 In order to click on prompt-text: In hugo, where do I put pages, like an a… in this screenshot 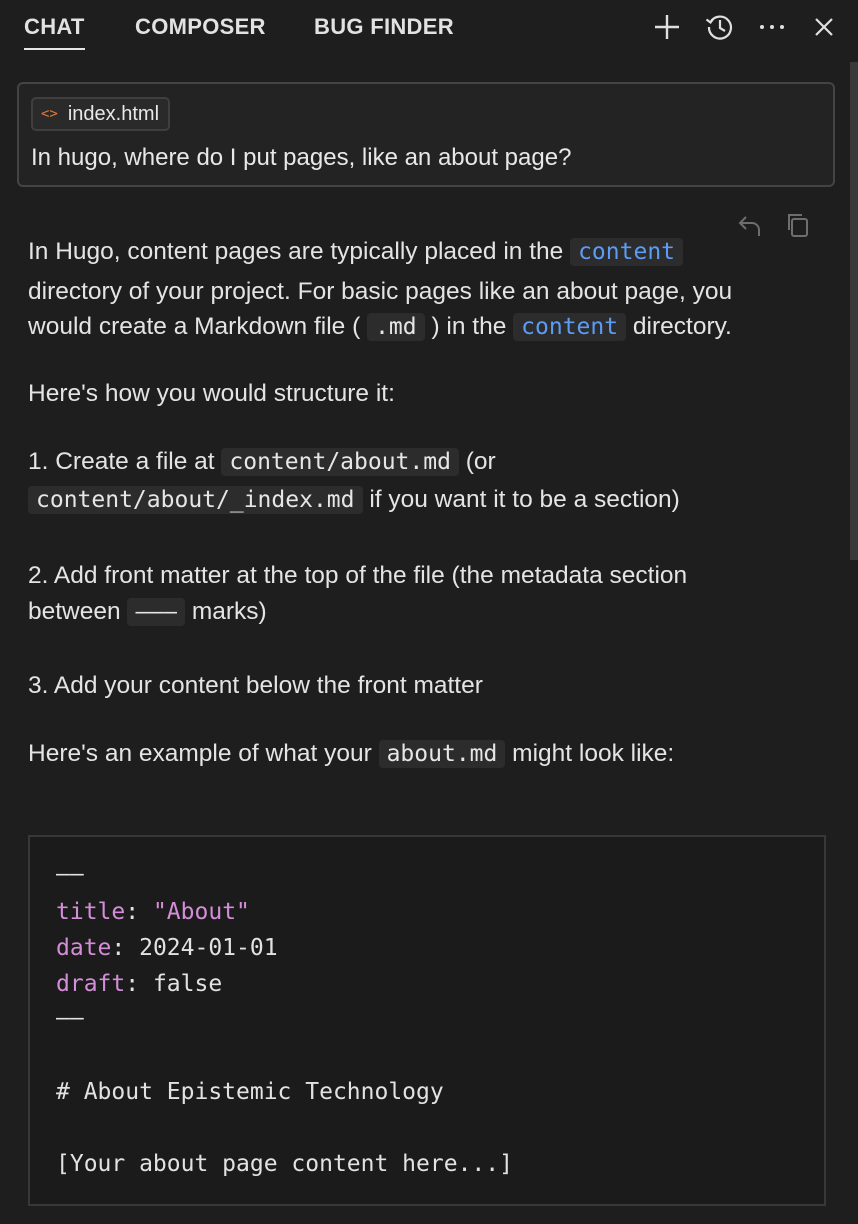, I will do `click(301, 157)`.